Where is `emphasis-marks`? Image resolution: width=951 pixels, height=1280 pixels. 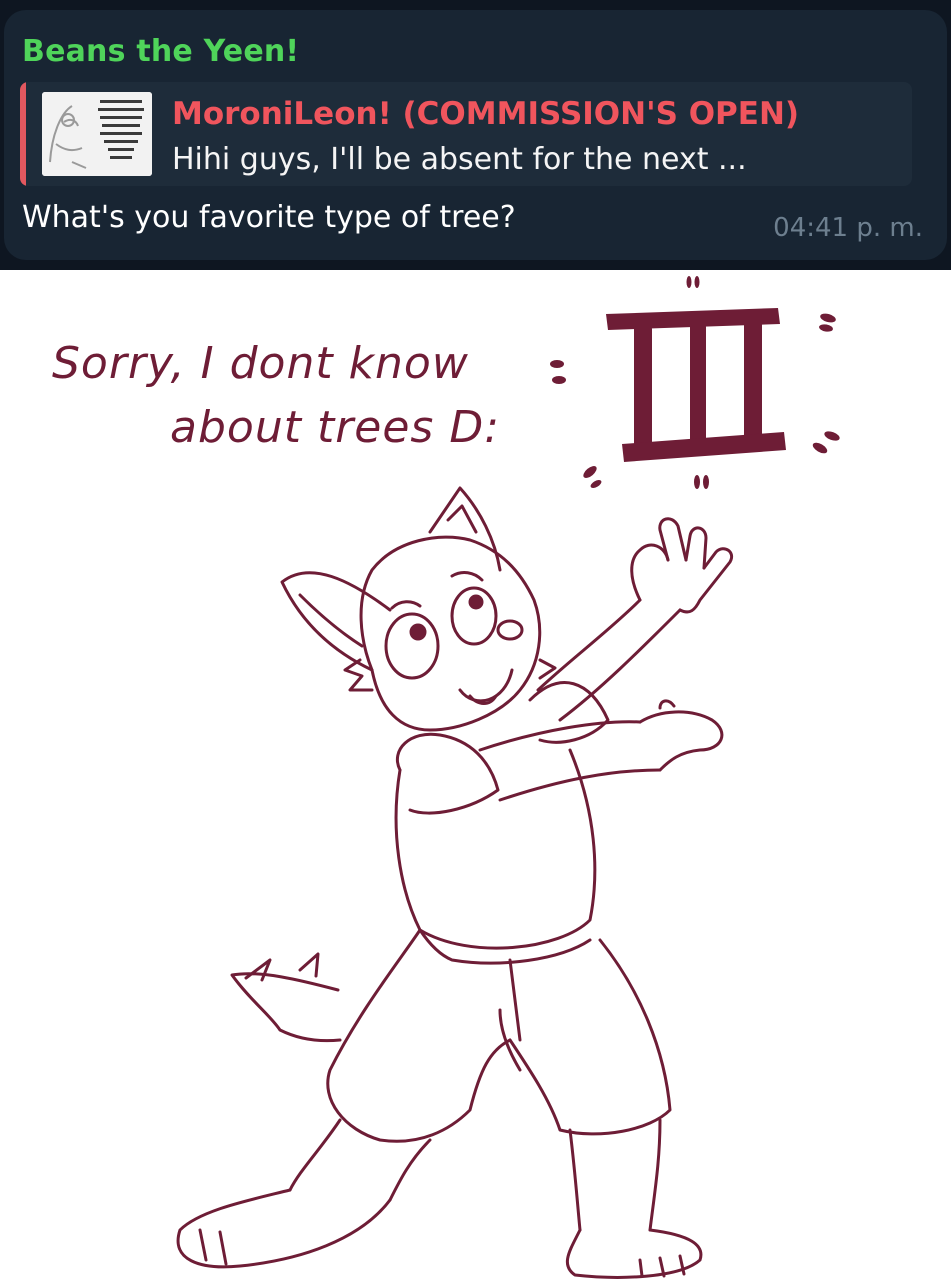 emphasis-marks is located at coordinates (711, 382).